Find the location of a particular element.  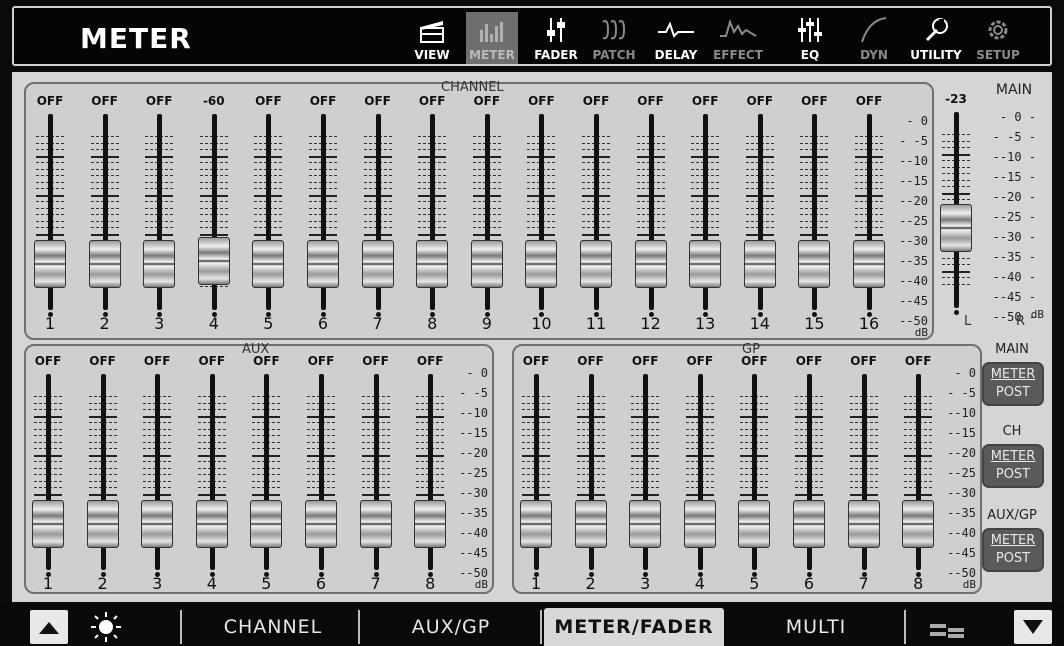

tab-channel: CHANNEL is located at coordinates (273, 627).